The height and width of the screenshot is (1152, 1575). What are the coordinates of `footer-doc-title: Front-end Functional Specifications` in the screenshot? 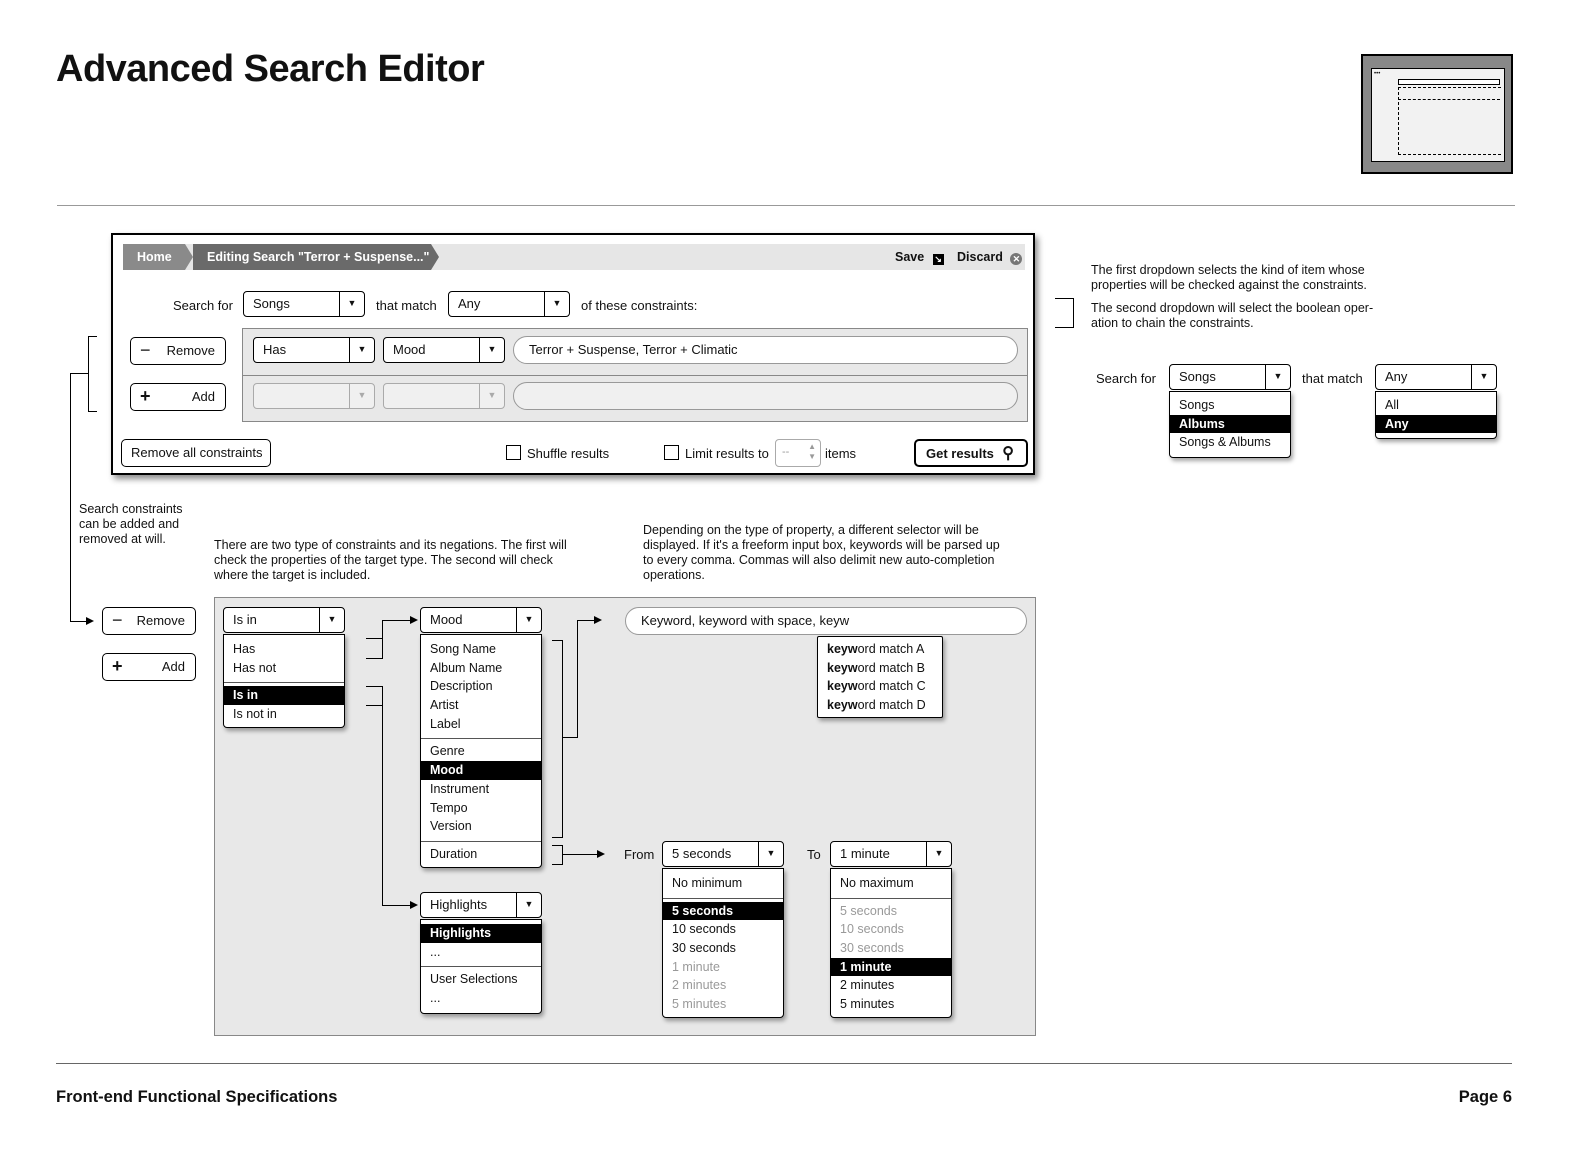 It's located at (197, 1097).